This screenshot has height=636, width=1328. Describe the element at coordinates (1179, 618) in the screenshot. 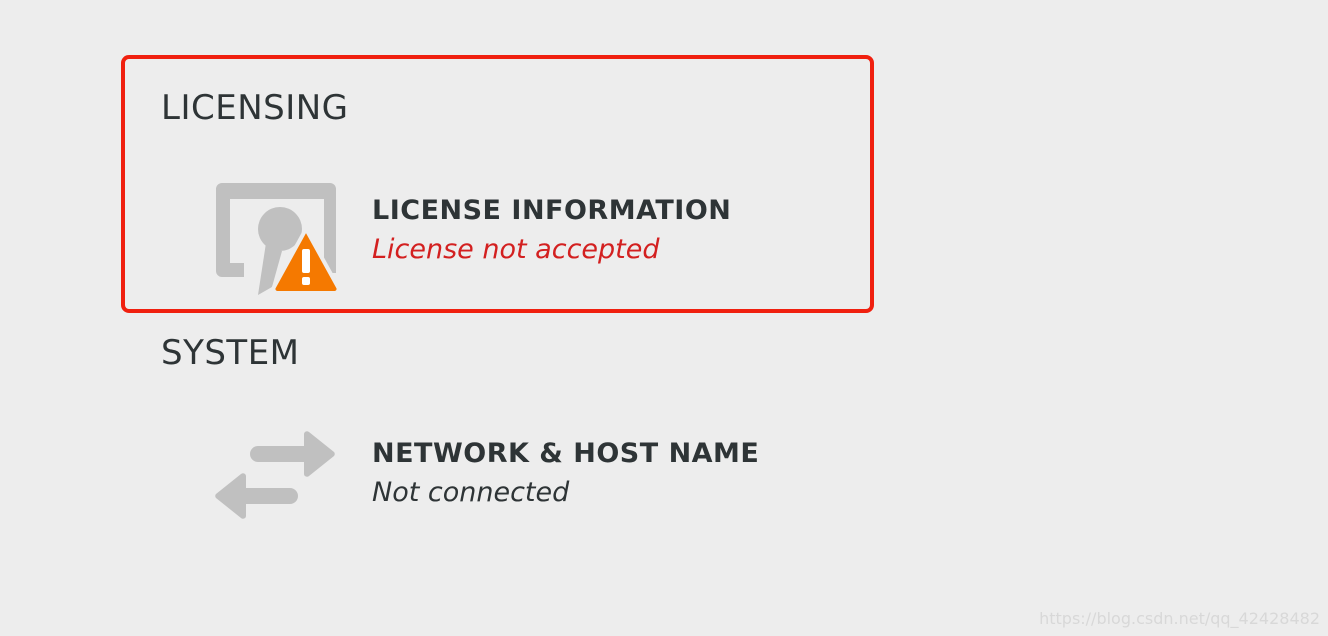

I see `watermark: https://blog.csdn.net/qq_42428482` at that location.